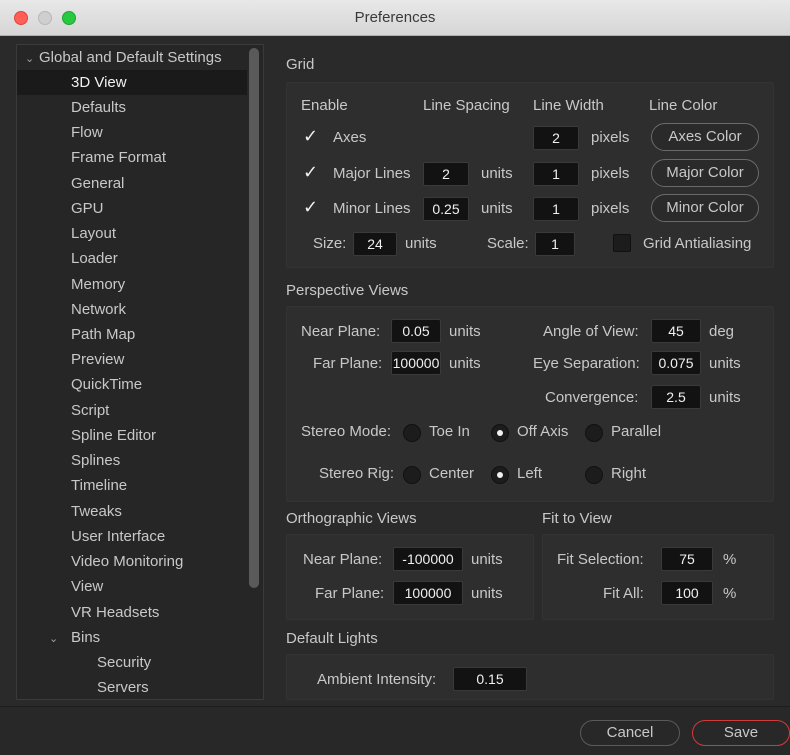 This screenshot has width=790, height=755. I want to click on tree-item-timeline: Timeline, so click(132, 485).